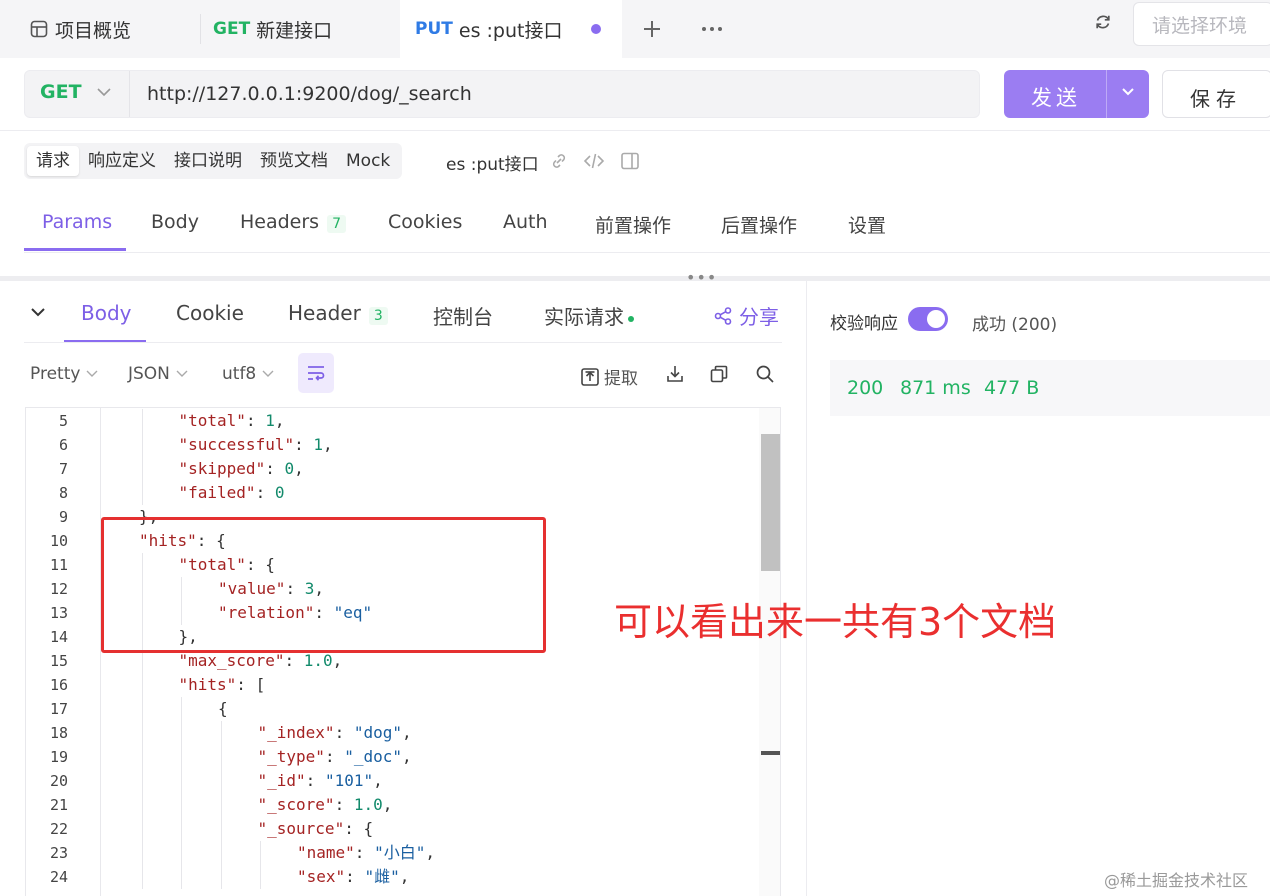 The image size is (1270, 896). I want to click on extract-icon, so click(590, 376).